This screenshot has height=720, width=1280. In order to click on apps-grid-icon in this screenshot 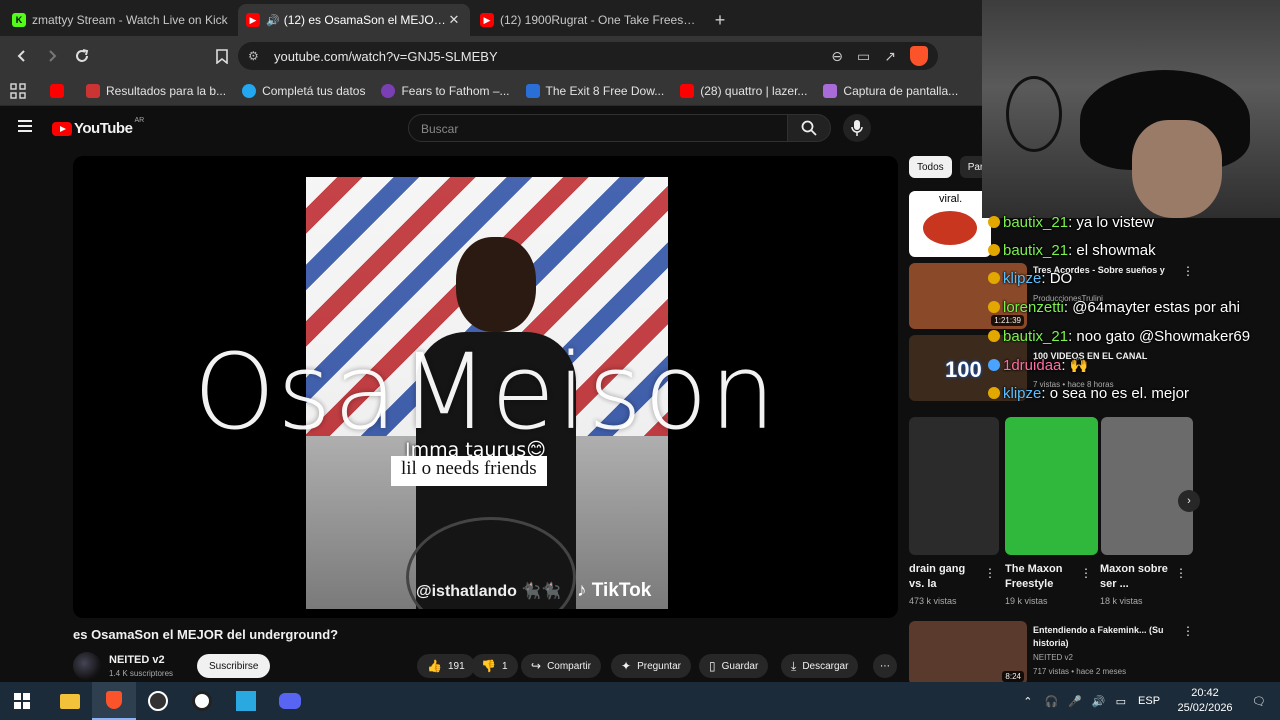, I will do `click(18, 90)`.